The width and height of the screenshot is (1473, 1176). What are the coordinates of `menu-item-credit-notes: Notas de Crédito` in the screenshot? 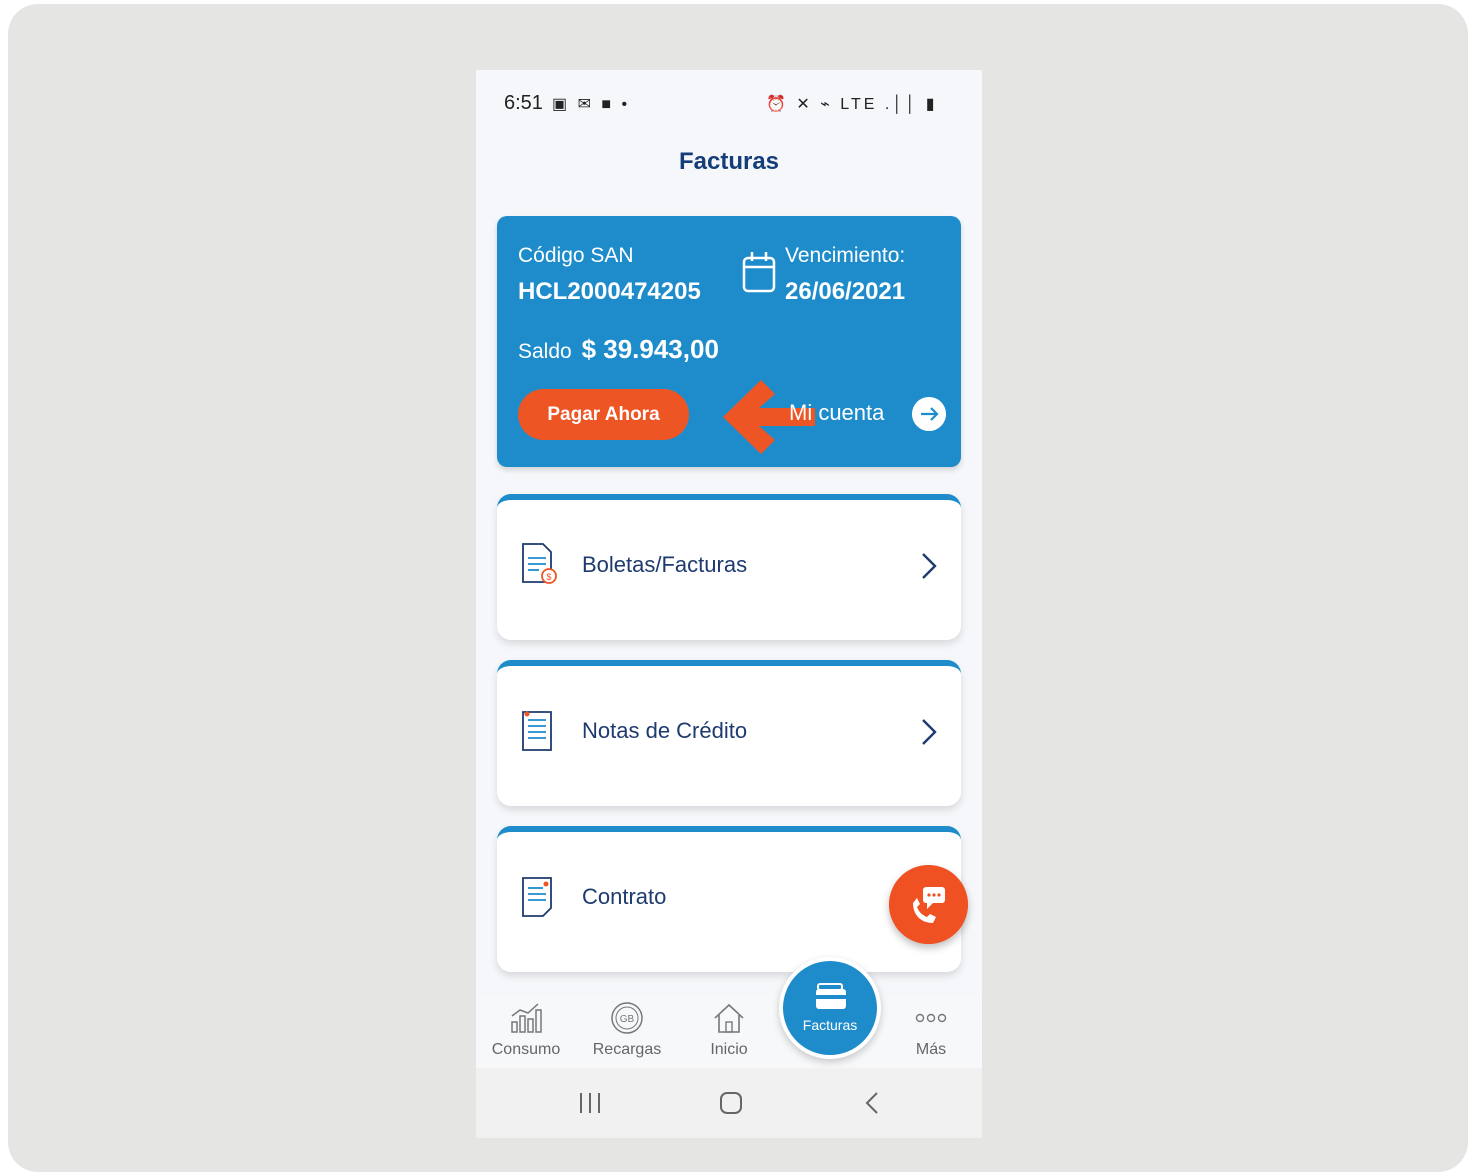 It's located at (729, 733).